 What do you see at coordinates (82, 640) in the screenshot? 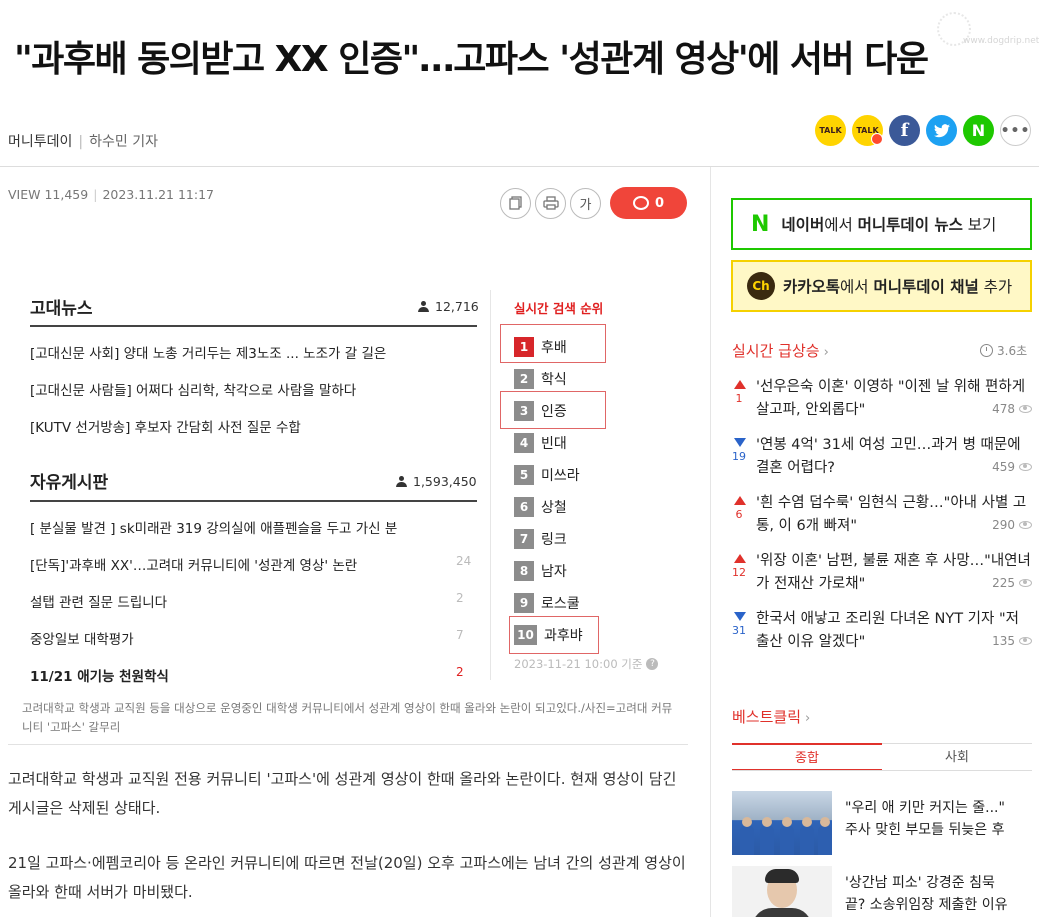
I see `post-title: 중앙일보 대학평가` at bounding box center [82, 640].